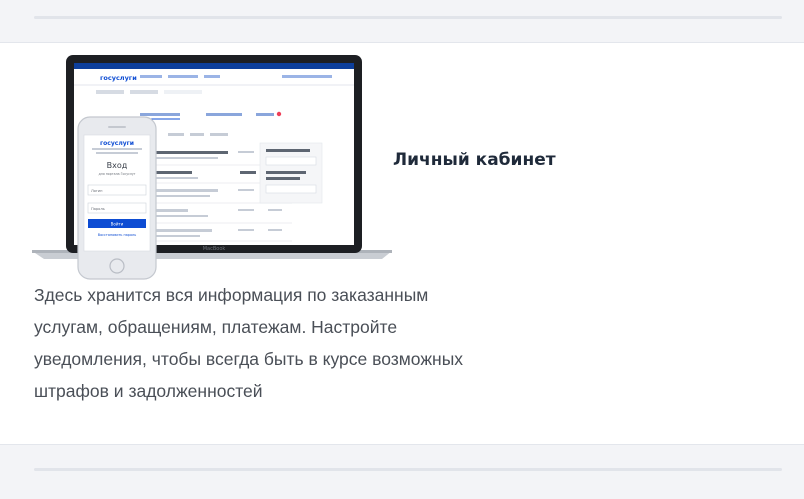 This screenshot has width=804, height=499. Describe the element at coordinates (408, 17) in the screenshot. I see `top-divider` at that location.